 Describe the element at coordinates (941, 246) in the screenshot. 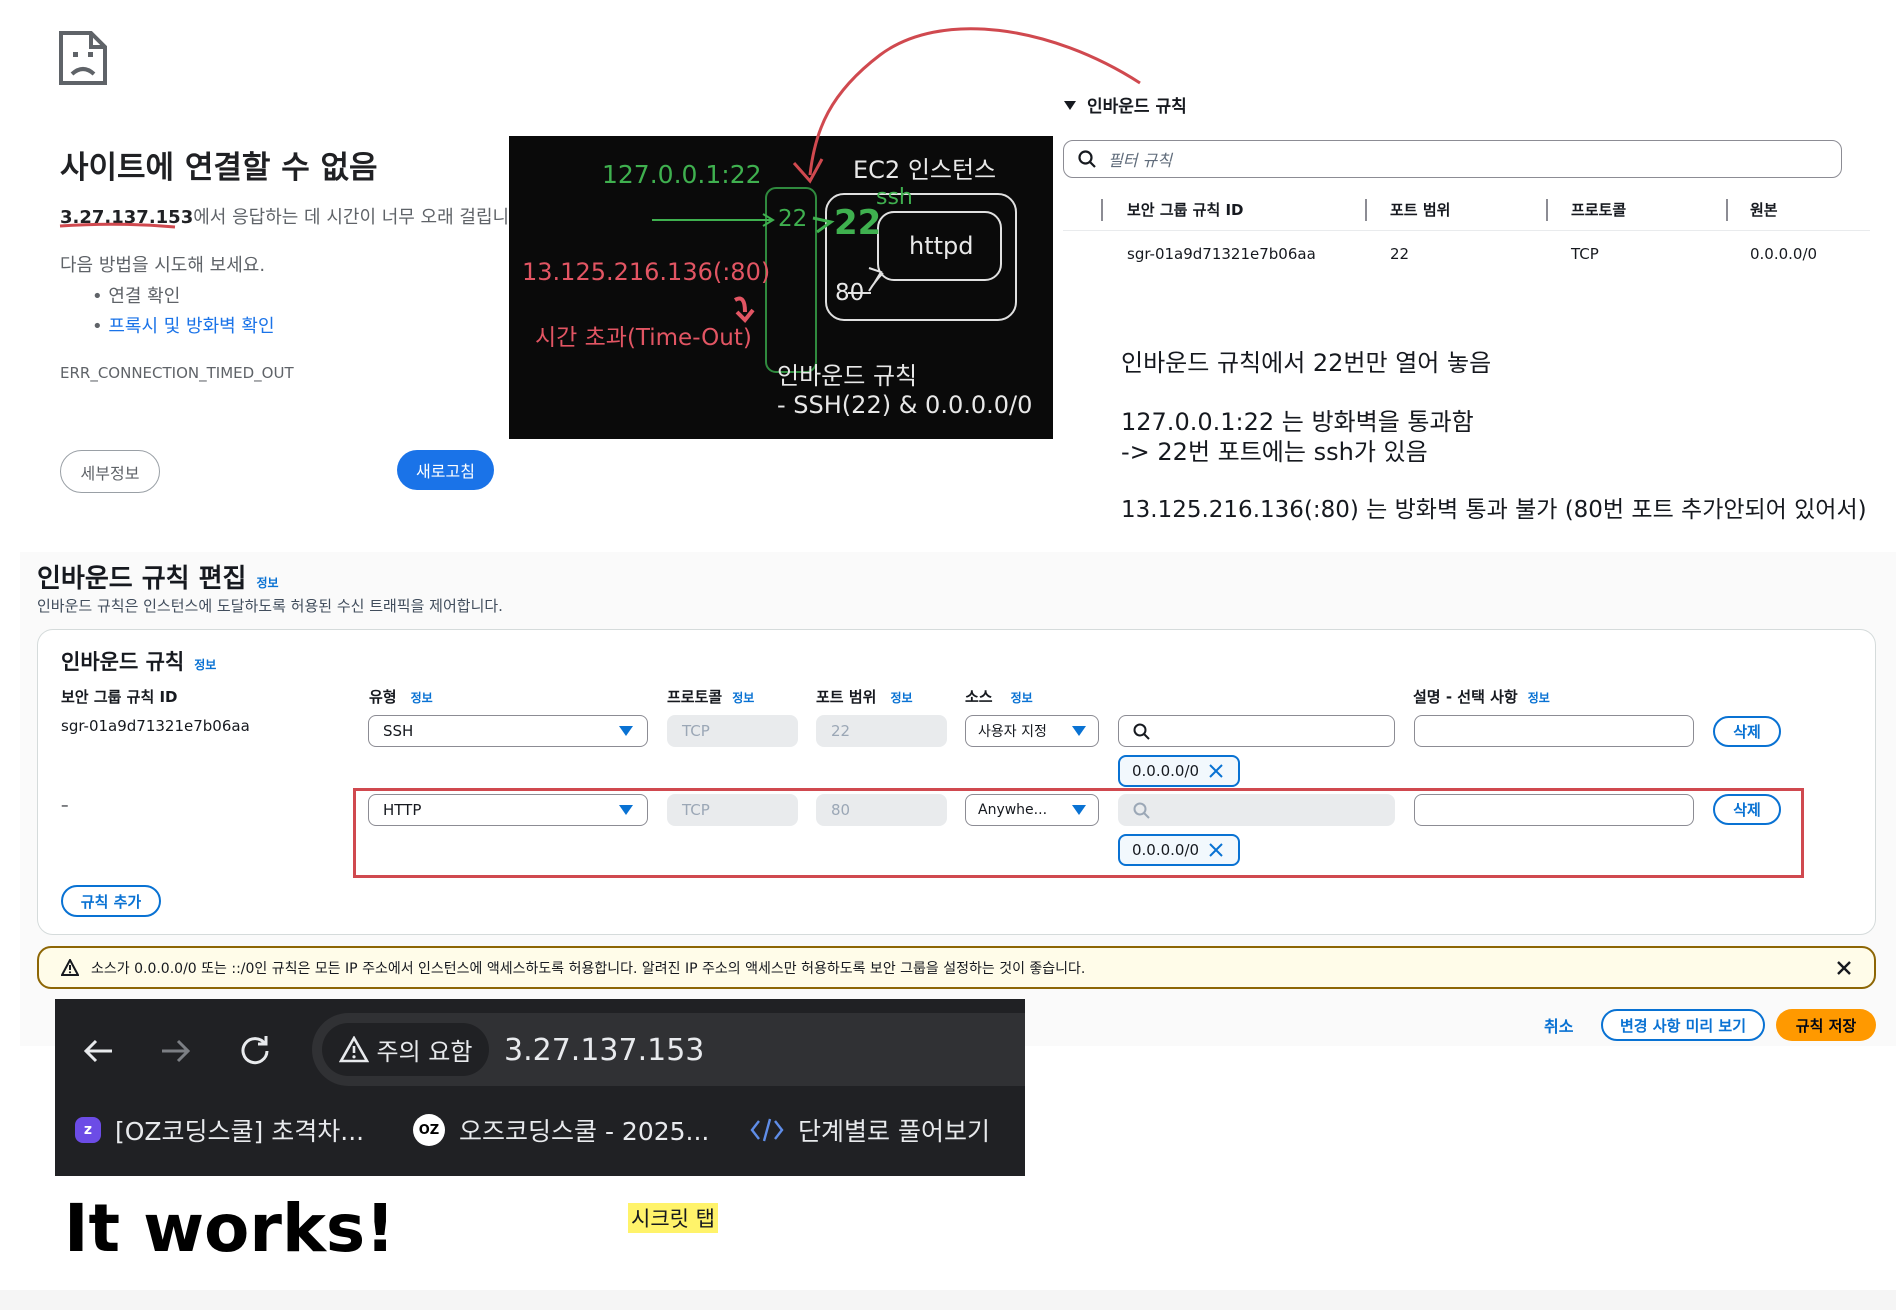

I see `diagram-httpd: httpd` at that location.